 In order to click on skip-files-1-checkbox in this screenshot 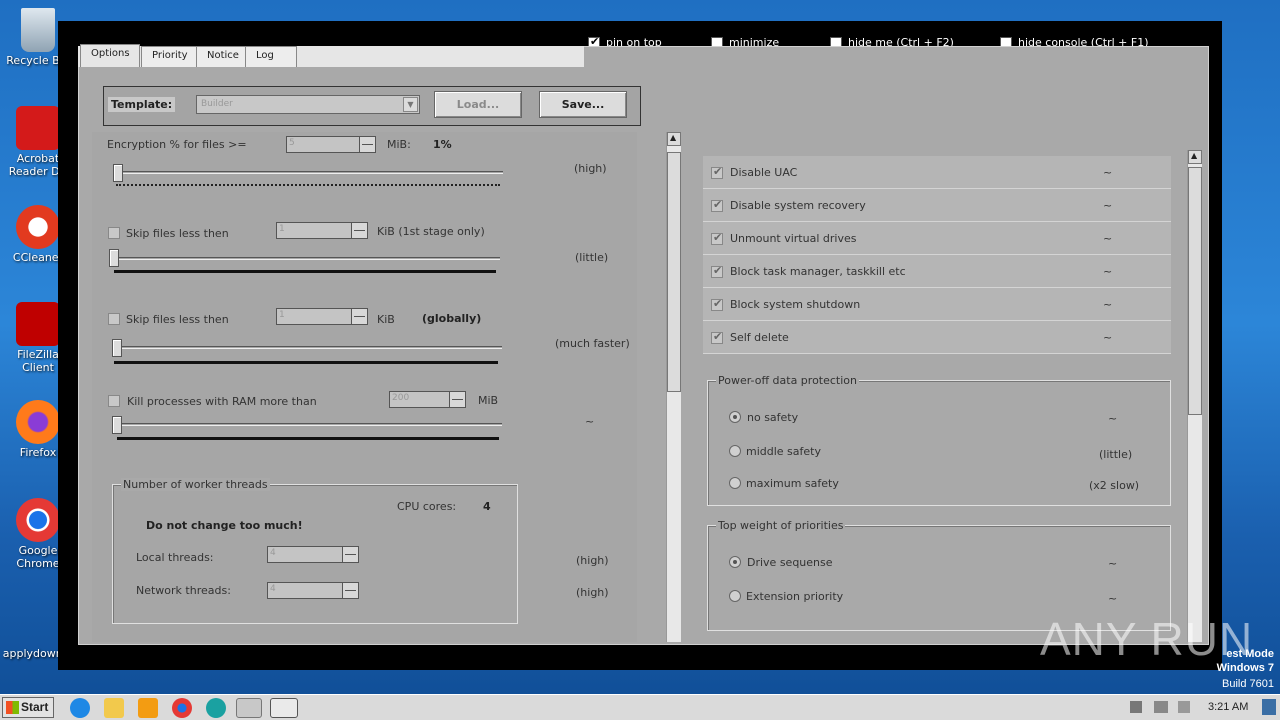, I will do `click(114, 233)`.